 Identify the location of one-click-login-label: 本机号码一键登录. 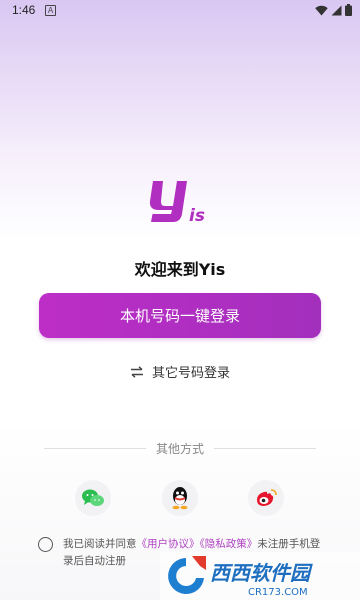
(179, 316).